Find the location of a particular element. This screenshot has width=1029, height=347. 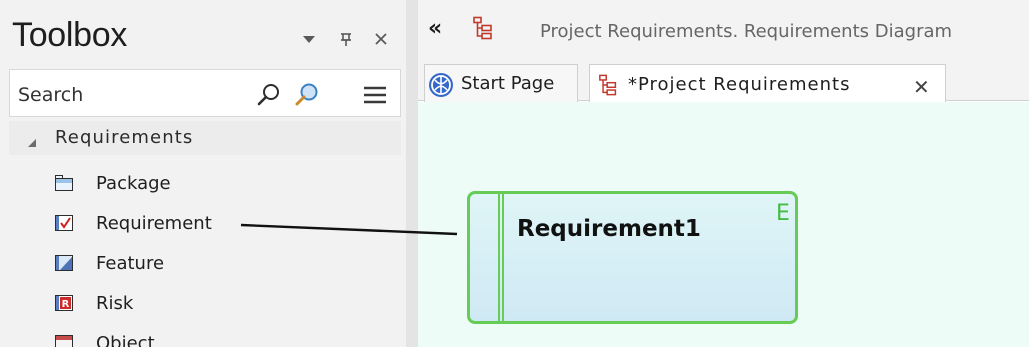

toolbox-header: Toolbox is located at coordinates (203, 34).